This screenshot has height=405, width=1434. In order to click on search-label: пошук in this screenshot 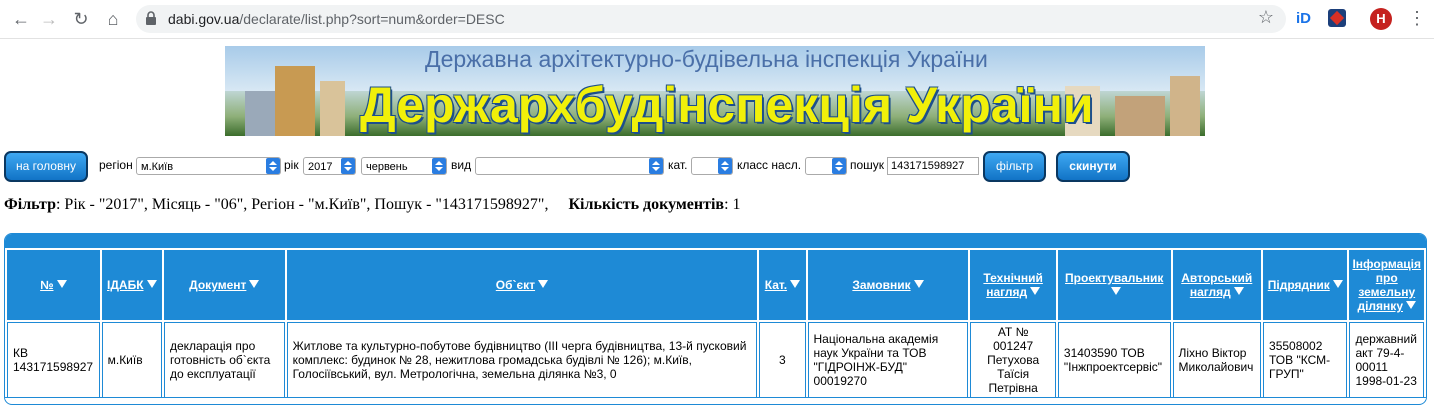, I will do `click(867, 165)`.